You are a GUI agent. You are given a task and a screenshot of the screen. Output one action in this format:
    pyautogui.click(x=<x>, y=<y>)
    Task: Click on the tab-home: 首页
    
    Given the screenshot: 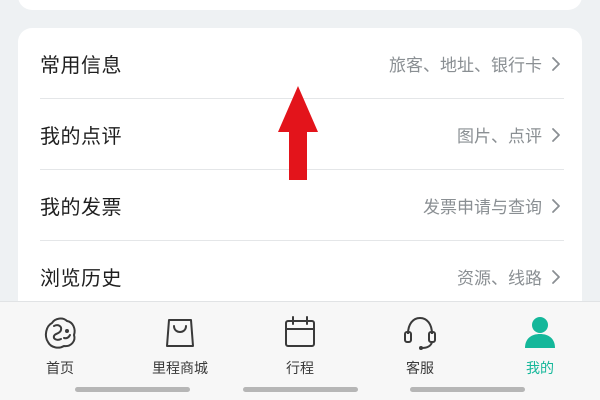 What is the action you would take?
    pyautogui.click(x=60, y=345)
    